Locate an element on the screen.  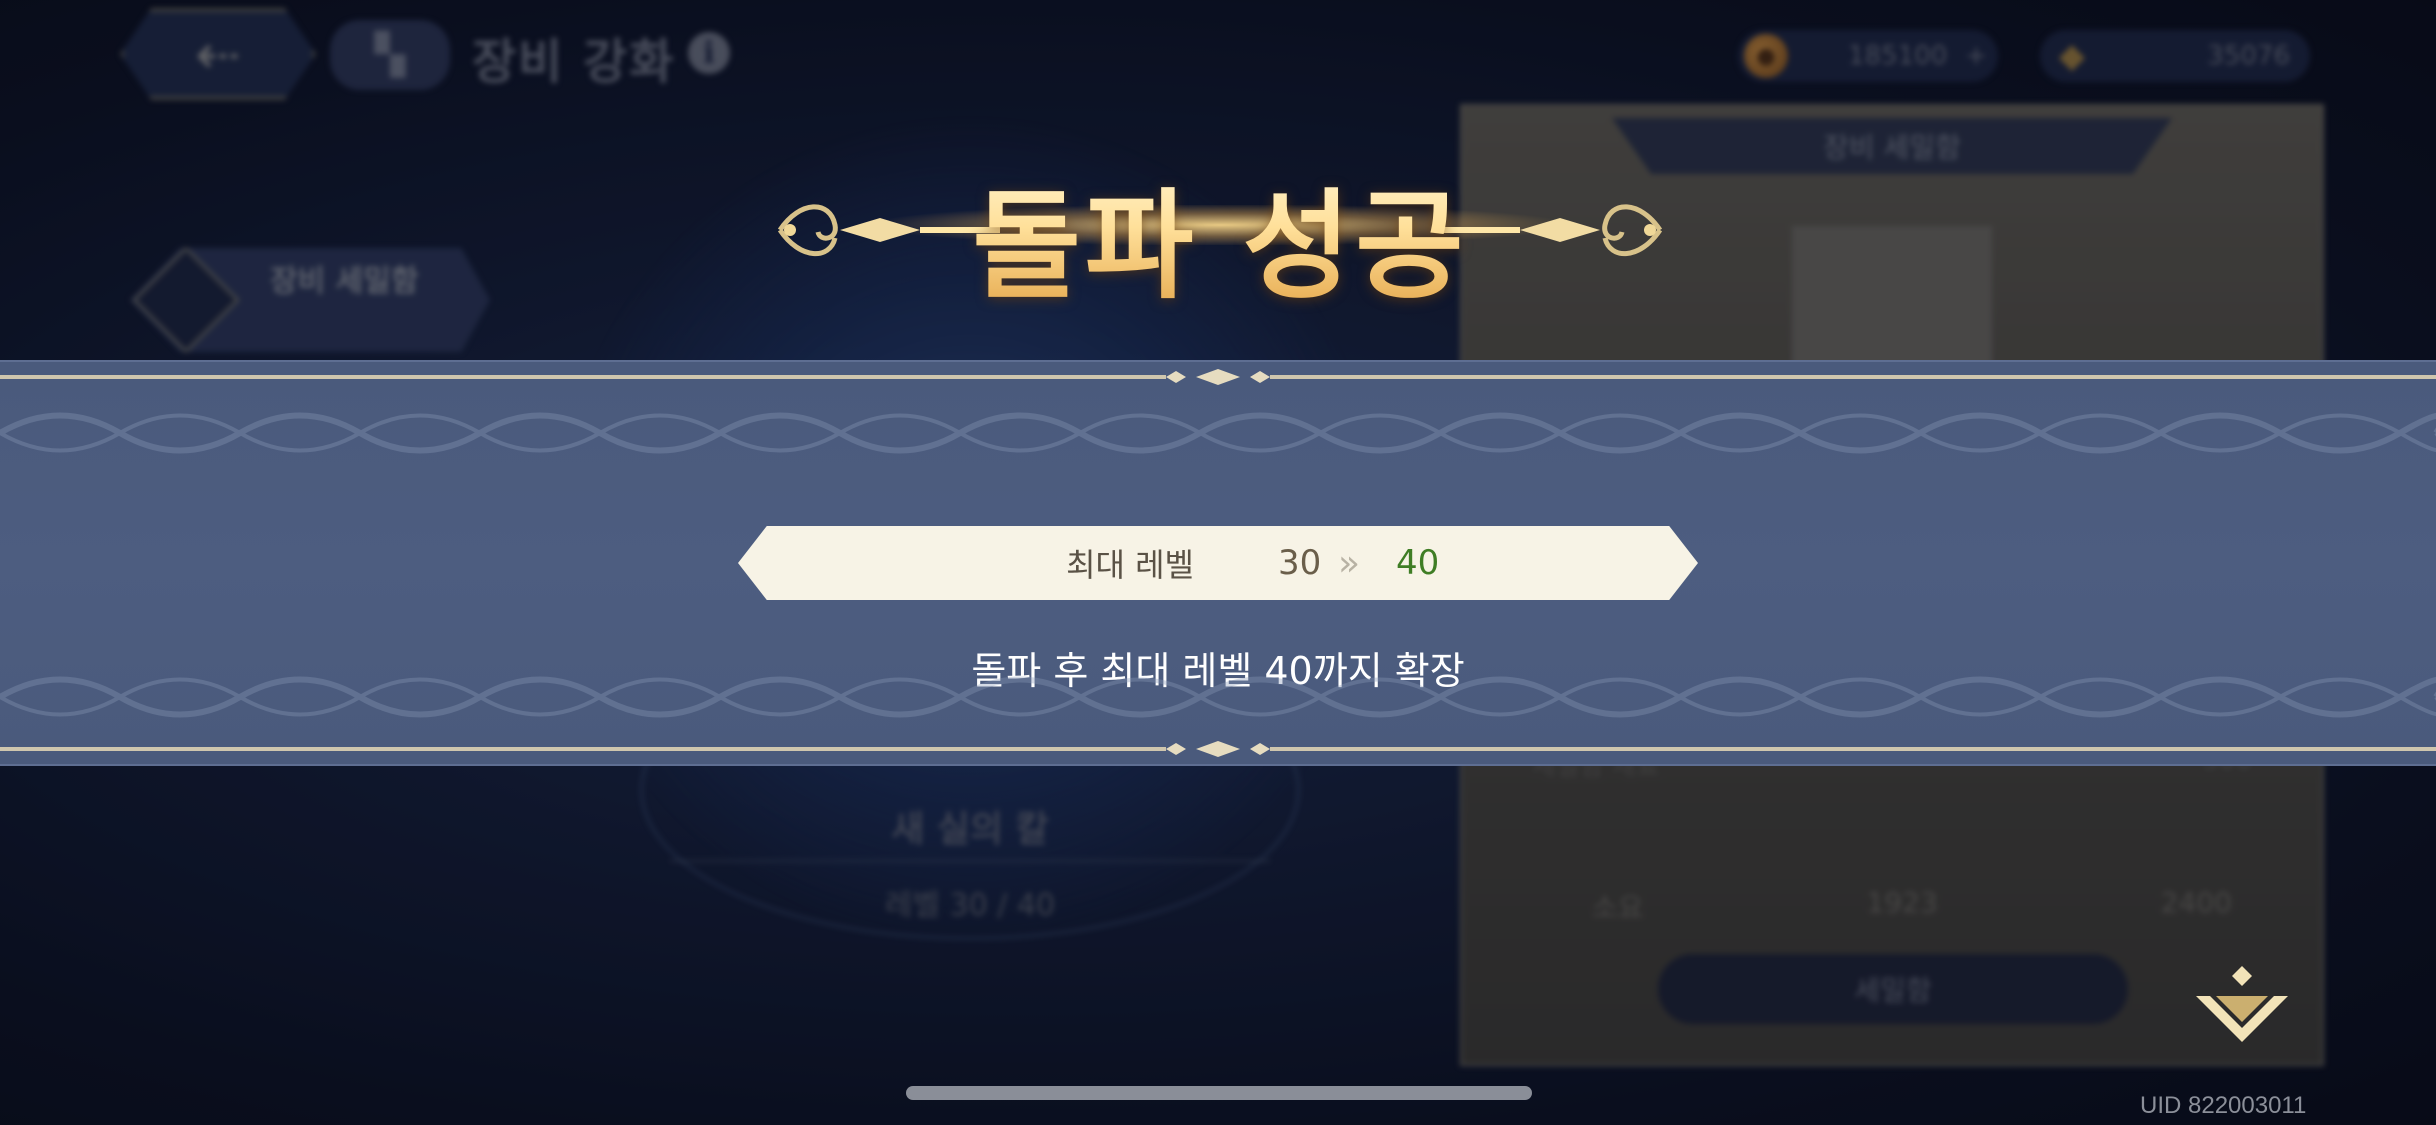
success-title: 돌파 성공 is located at coordinates (1220, 235).